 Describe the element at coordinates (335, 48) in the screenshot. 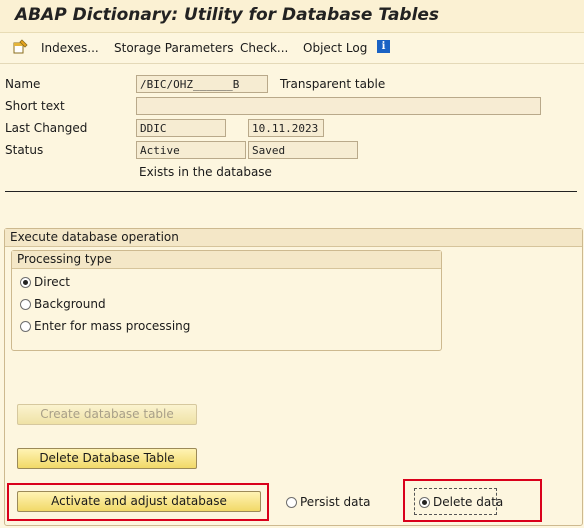

I see `object-log-button: Object Log` at that location.